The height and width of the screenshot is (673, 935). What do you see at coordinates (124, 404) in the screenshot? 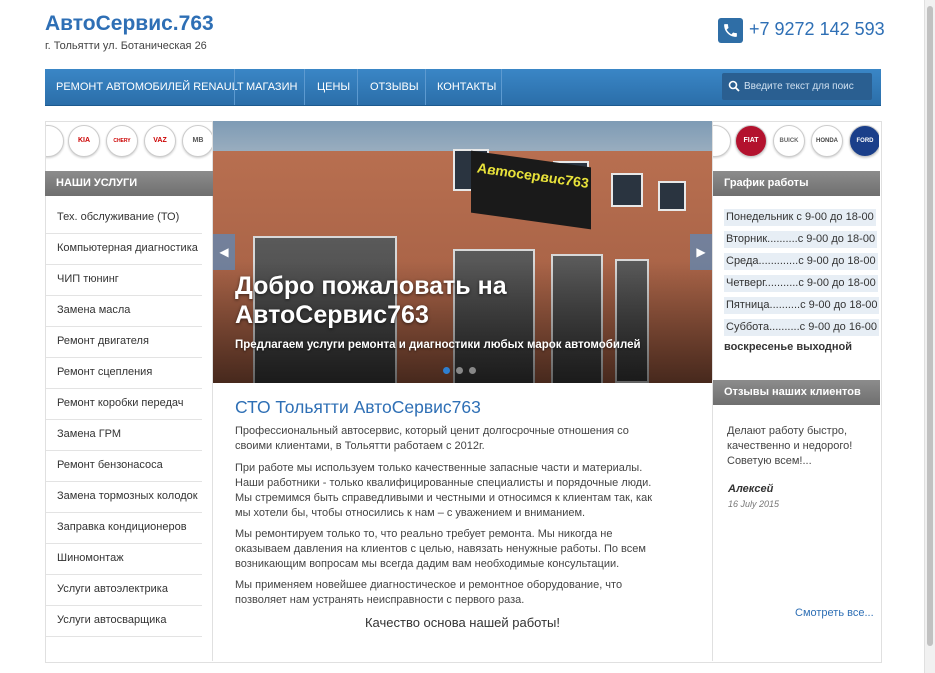
I see `service-item-gearbox-repair: Ремонт коробки передач` at bounding box center [124, 404].